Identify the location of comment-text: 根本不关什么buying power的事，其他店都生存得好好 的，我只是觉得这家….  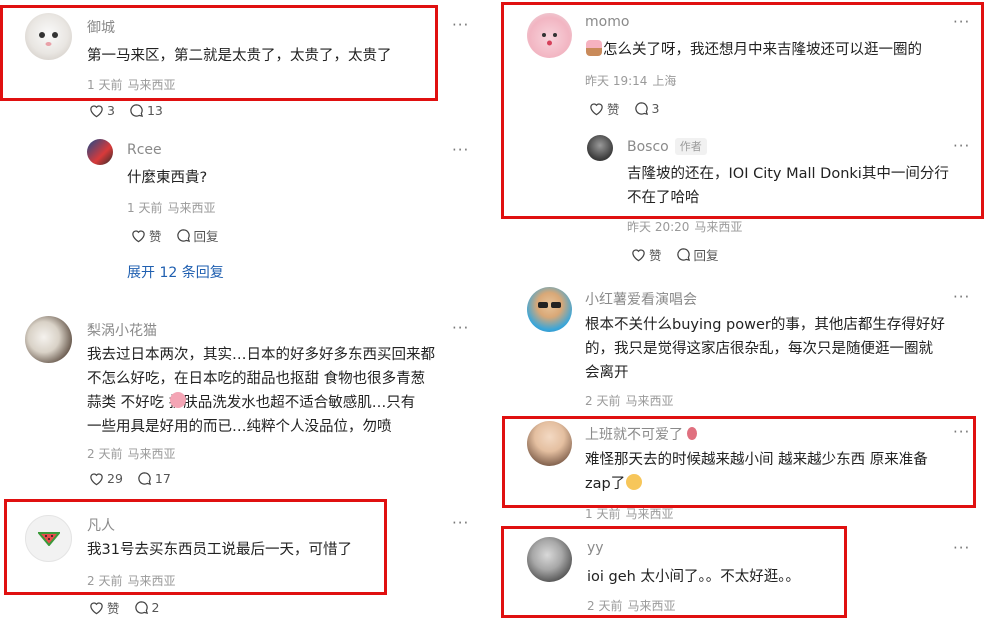
(765, 349).